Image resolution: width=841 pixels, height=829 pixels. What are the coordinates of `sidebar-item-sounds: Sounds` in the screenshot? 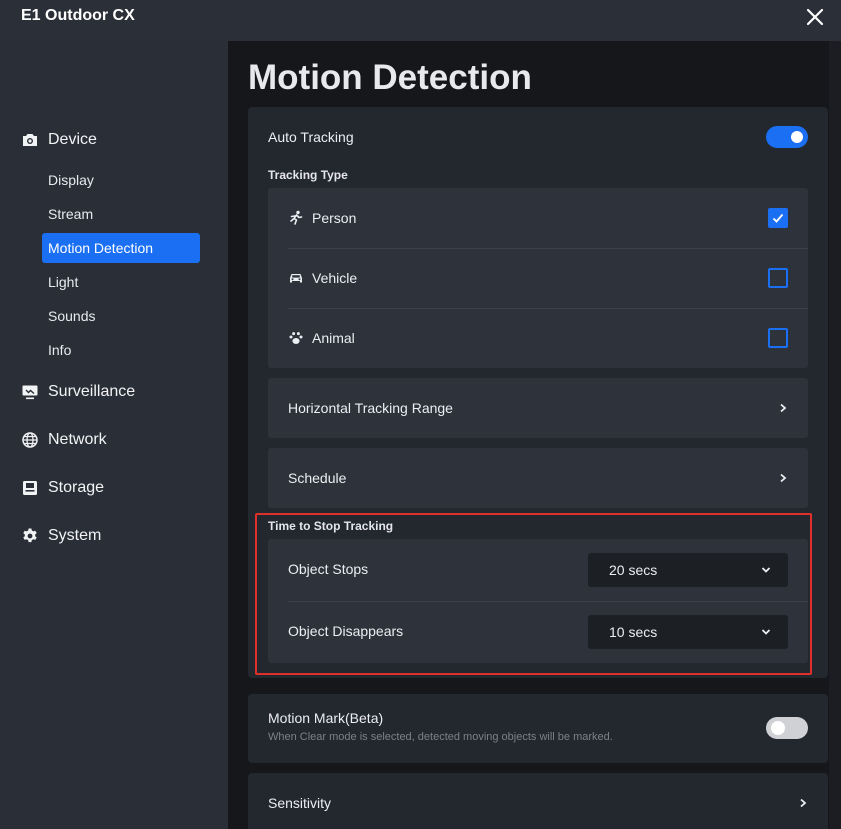 It's located at (121, 316).